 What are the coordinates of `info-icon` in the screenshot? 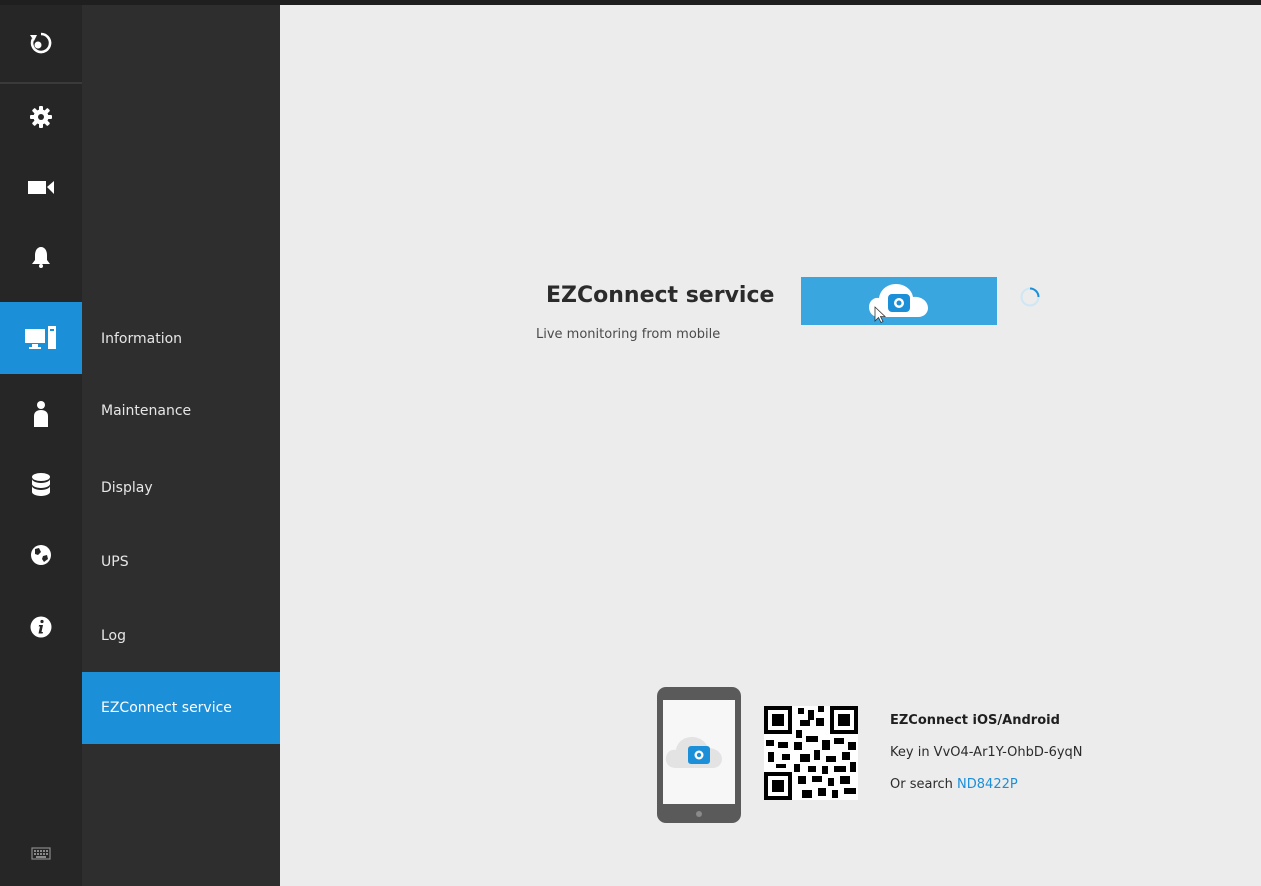 It's located at (41, 627).